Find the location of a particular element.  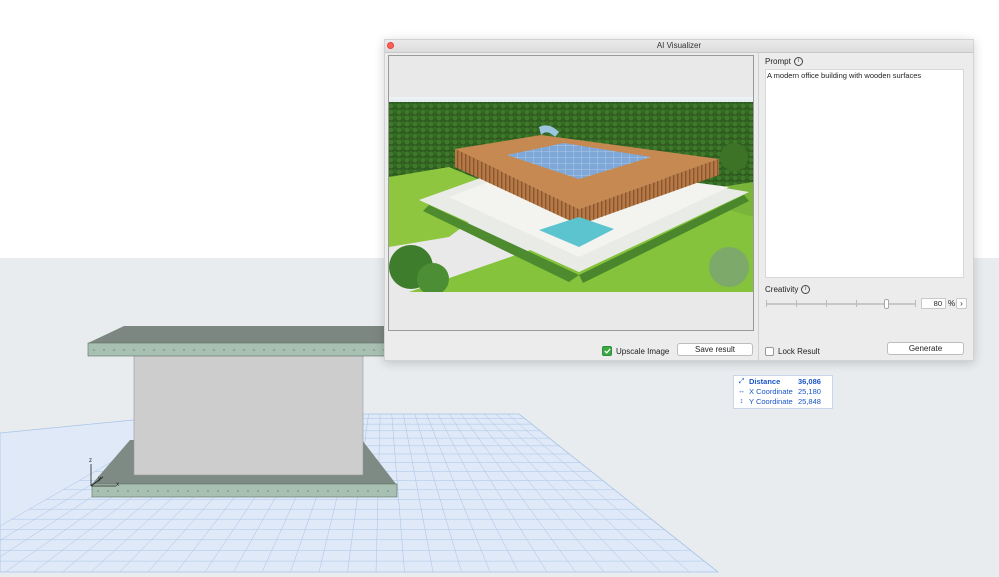

dialog-title: AI Visualizer is located at coordinates (679, 45).